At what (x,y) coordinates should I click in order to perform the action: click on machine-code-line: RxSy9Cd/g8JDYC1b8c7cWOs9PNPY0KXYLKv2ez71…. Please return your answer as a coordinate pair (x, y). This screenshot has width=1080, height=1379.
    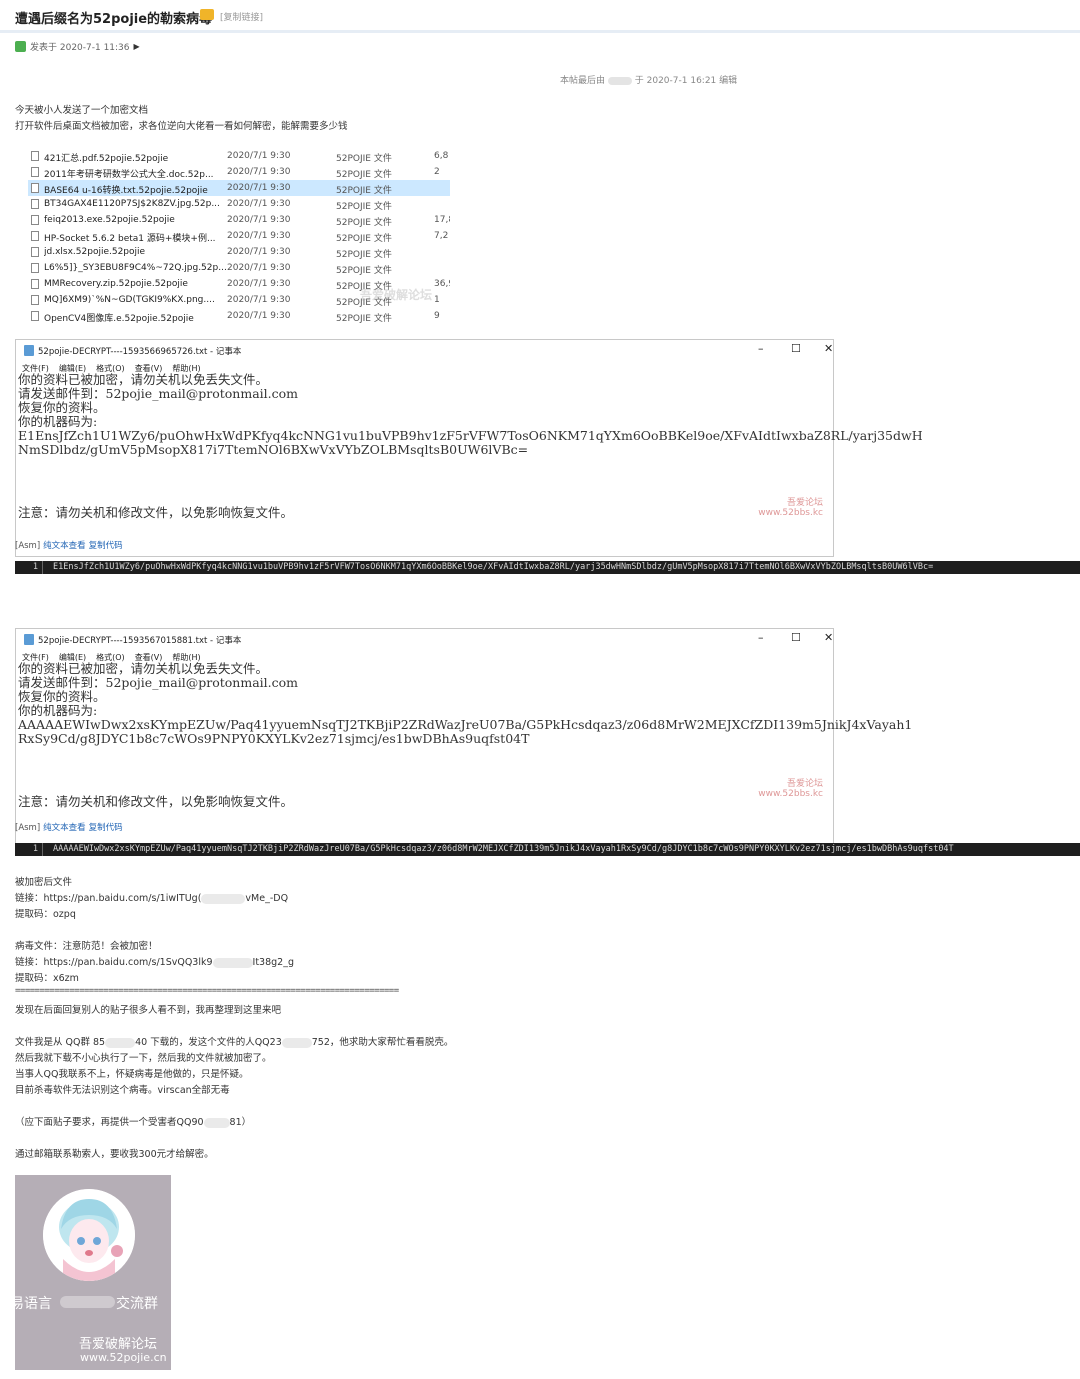
    Looking at the image, I should click on (274, 738).